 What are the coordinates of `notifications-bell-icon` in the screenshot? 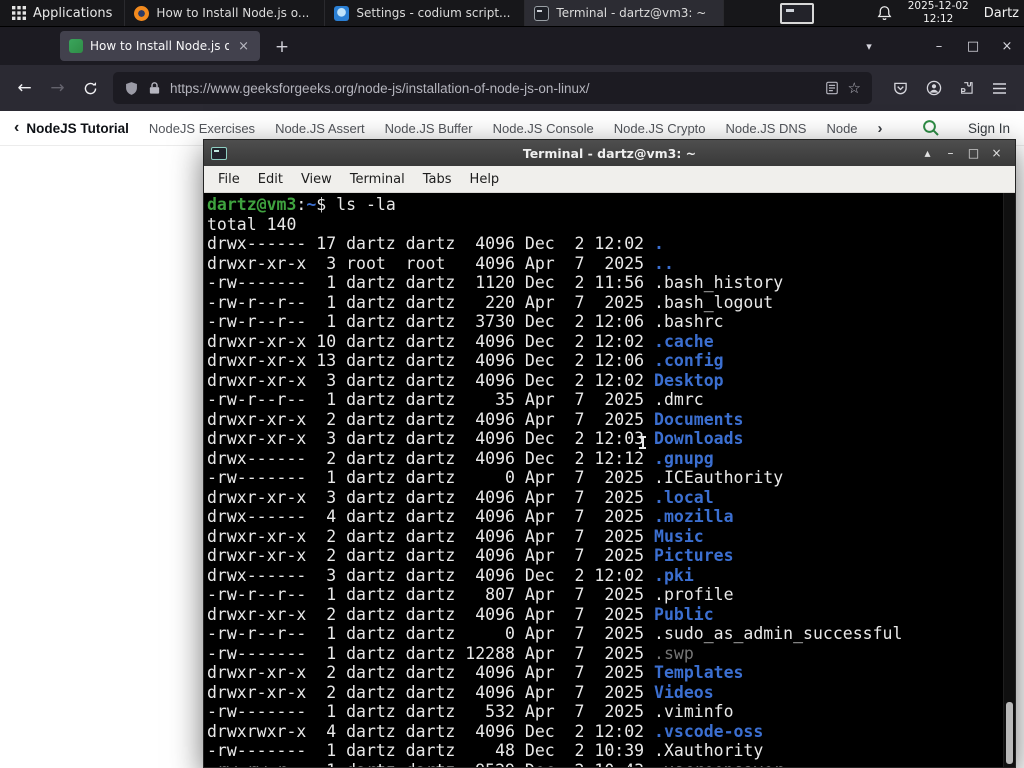 It's located at (884, 13).